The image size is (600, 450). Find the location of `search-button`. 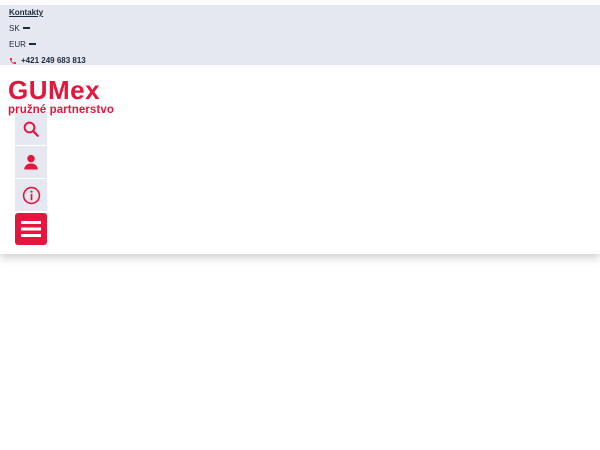

search-button is located at coordinates (31, 129).